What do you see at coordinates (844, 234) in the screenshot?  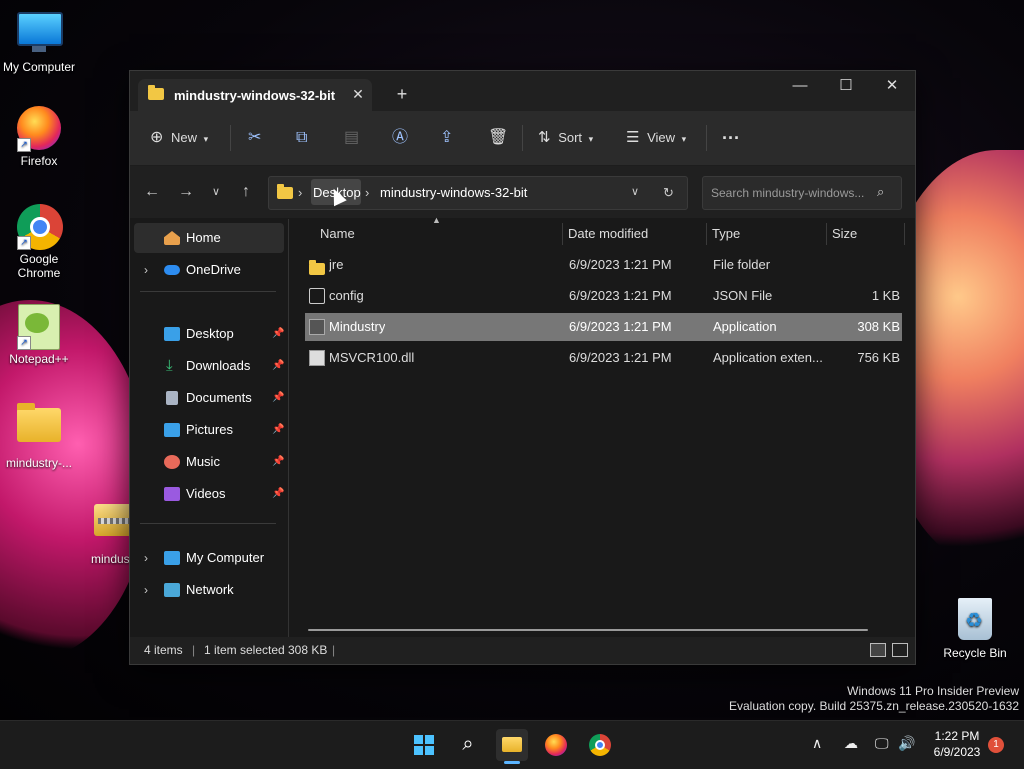 I see `column-header-size: Size` at bounding box center [844, 234].